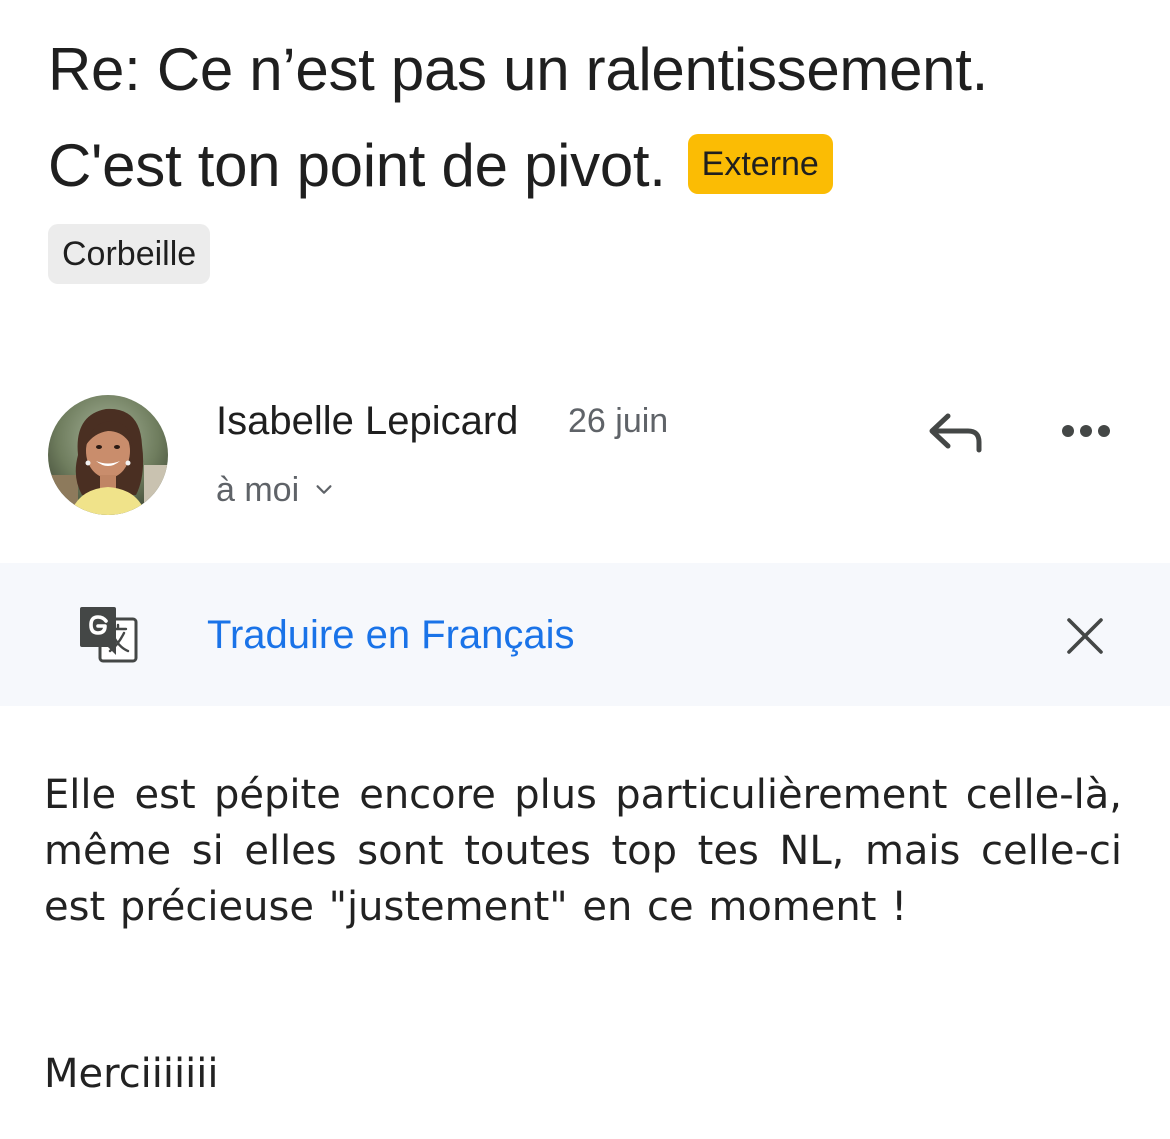  What do you see at coordinates (324, 489) in the screenshot?
I see `chevron-down-icon` at bounding box center [324, 489].